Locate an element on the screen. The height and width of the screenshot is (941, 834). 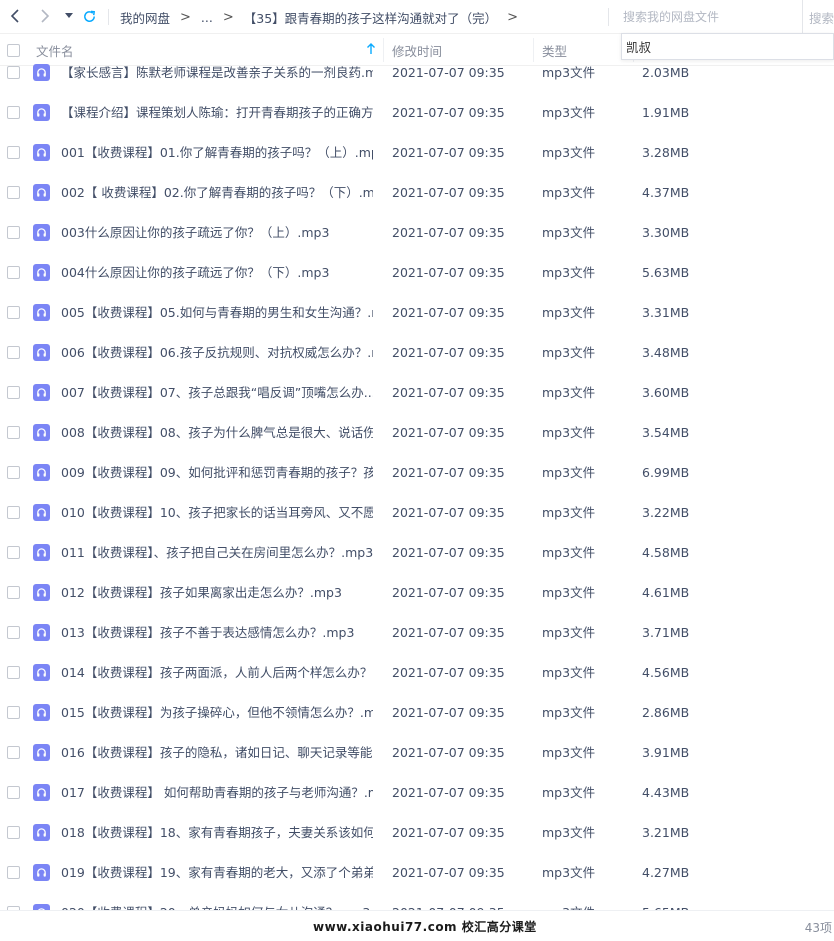
file-name: 004什么原因让你的孩子疏远了你？（下）.mp3 is located at coordinates (217, 273).